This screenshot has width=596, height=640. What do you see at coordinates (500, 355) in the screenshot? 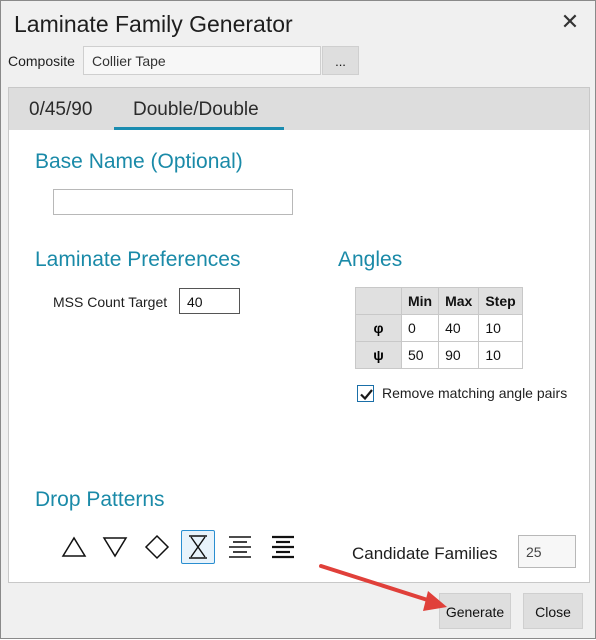
I see `psi-step-cell: 10` at bounding box center [500, 355].